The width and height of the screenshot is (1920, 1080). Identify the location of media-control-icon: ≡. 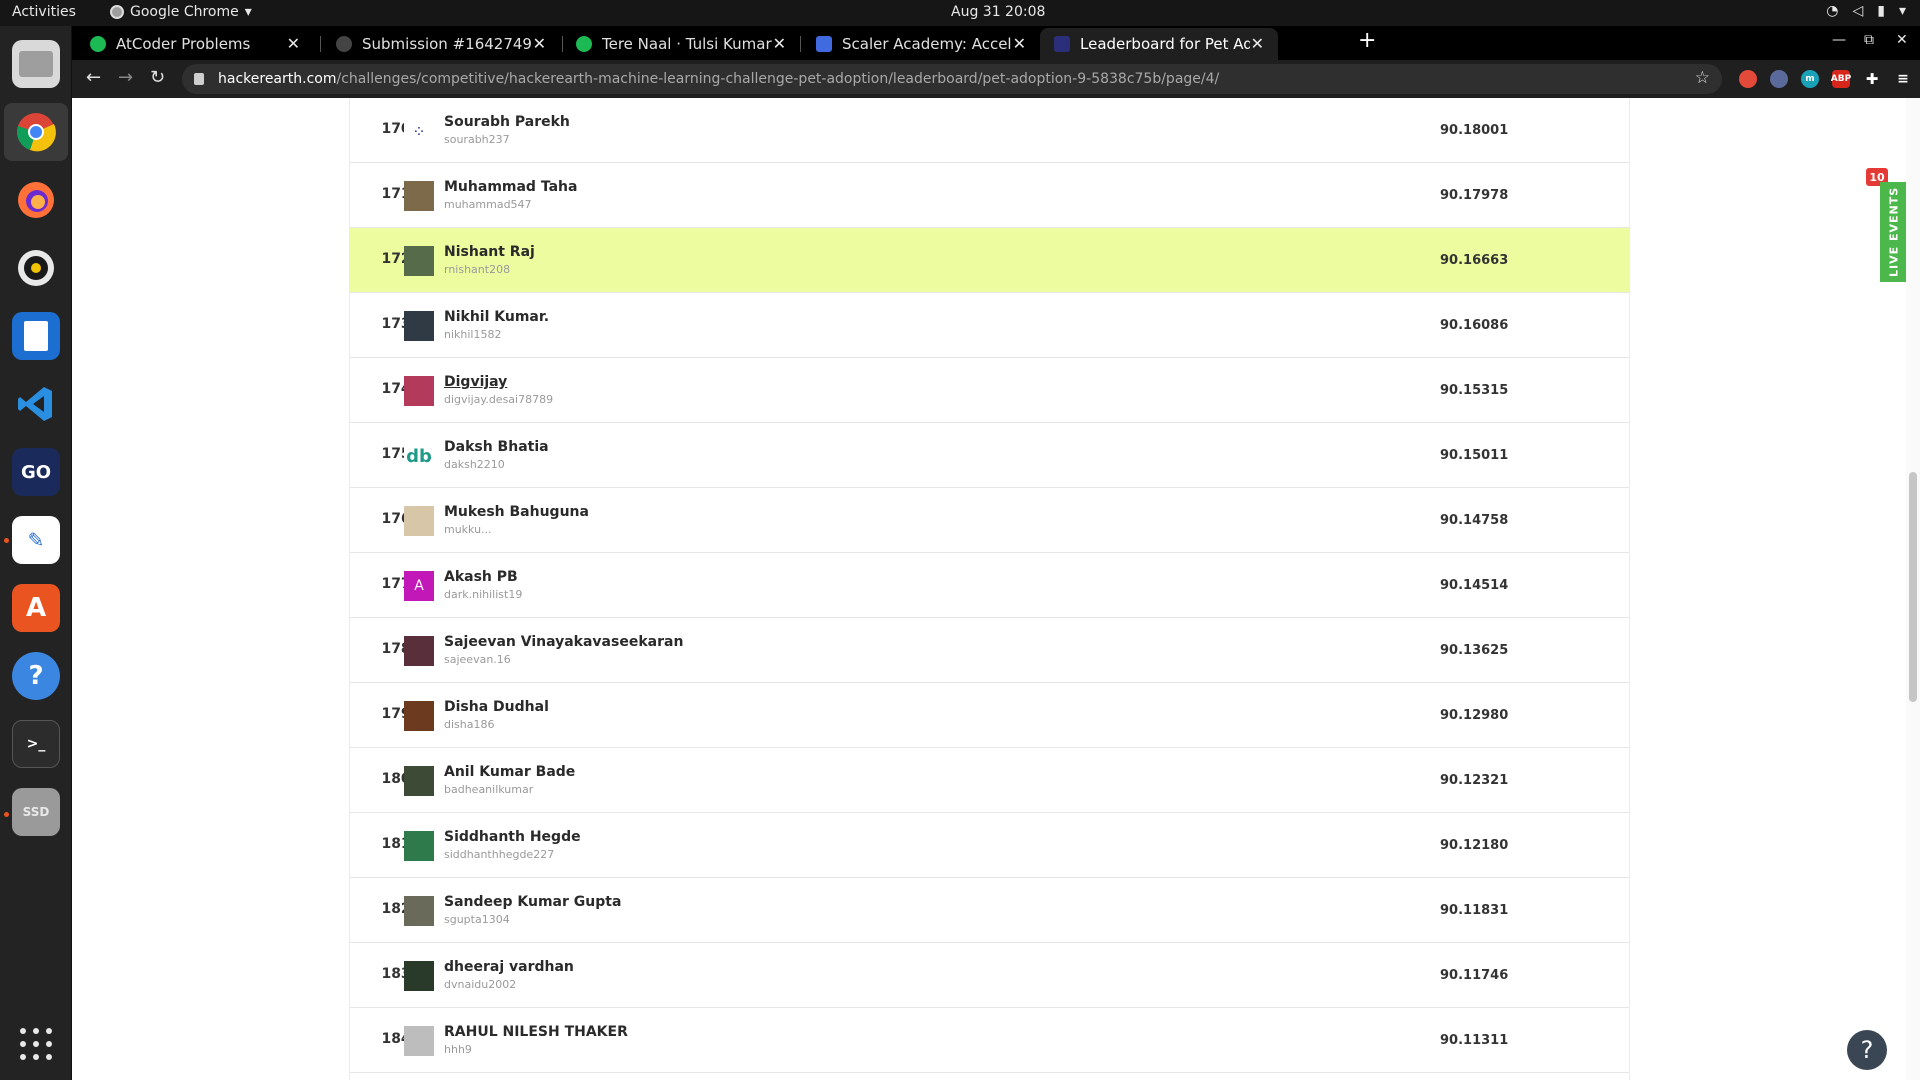
(1903, 79).